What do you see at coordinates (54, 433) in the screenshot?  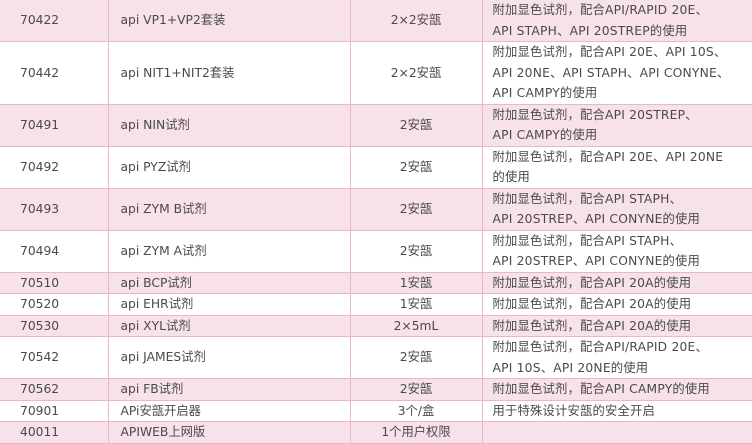 I see `product-code-cell: 40011` at bounding box center [54, 433].